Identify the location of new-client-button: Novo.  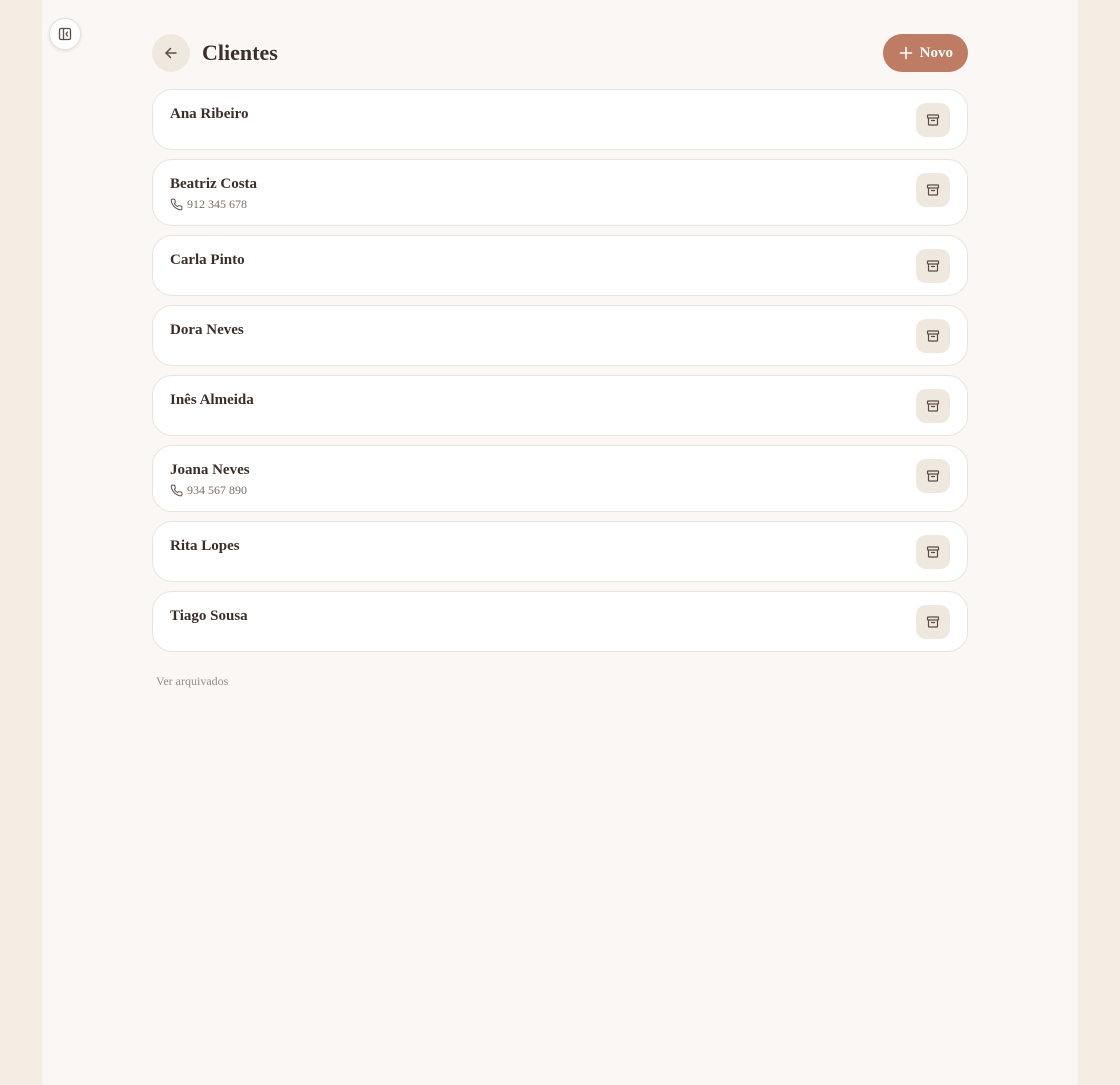
(925, 53).